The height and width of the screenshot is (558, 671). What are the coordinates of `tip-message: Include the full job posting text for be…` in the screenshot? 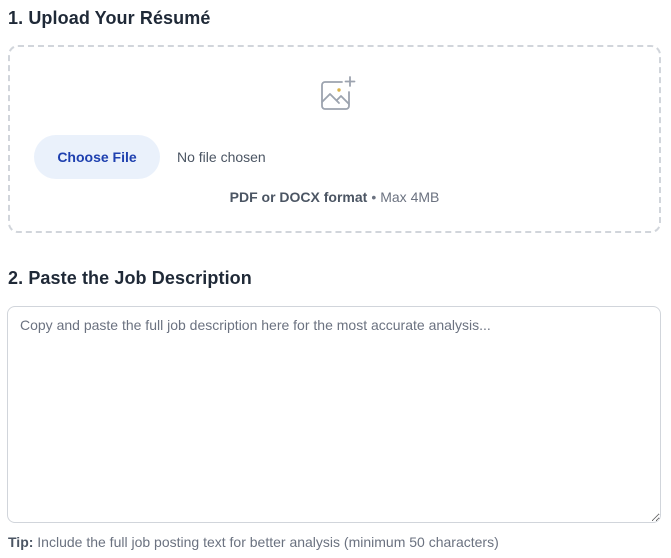 It's located at (266, 542).